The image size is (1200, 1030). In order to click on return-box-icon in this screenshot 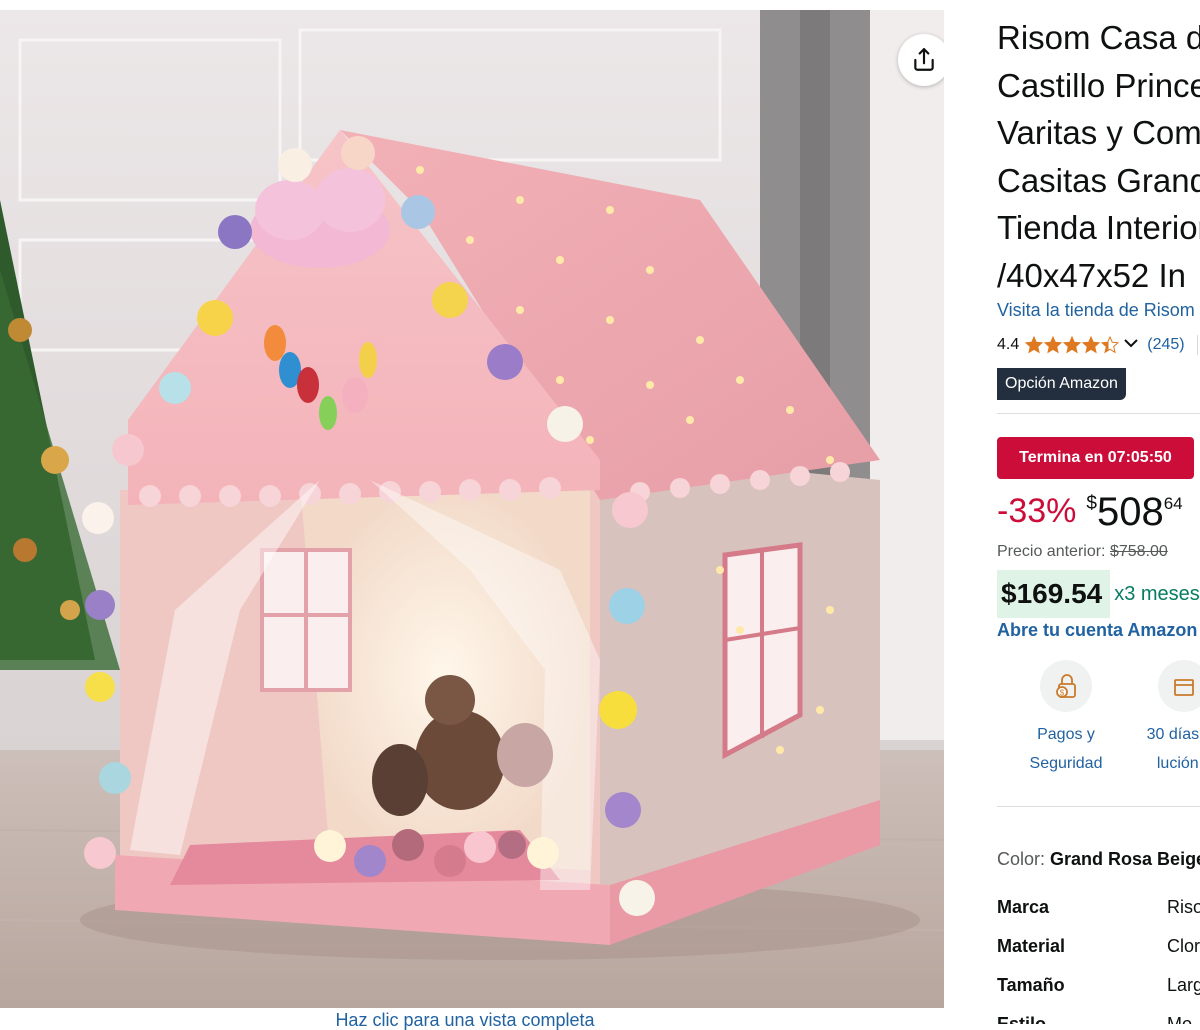, I will do `click(1179, 686)`.